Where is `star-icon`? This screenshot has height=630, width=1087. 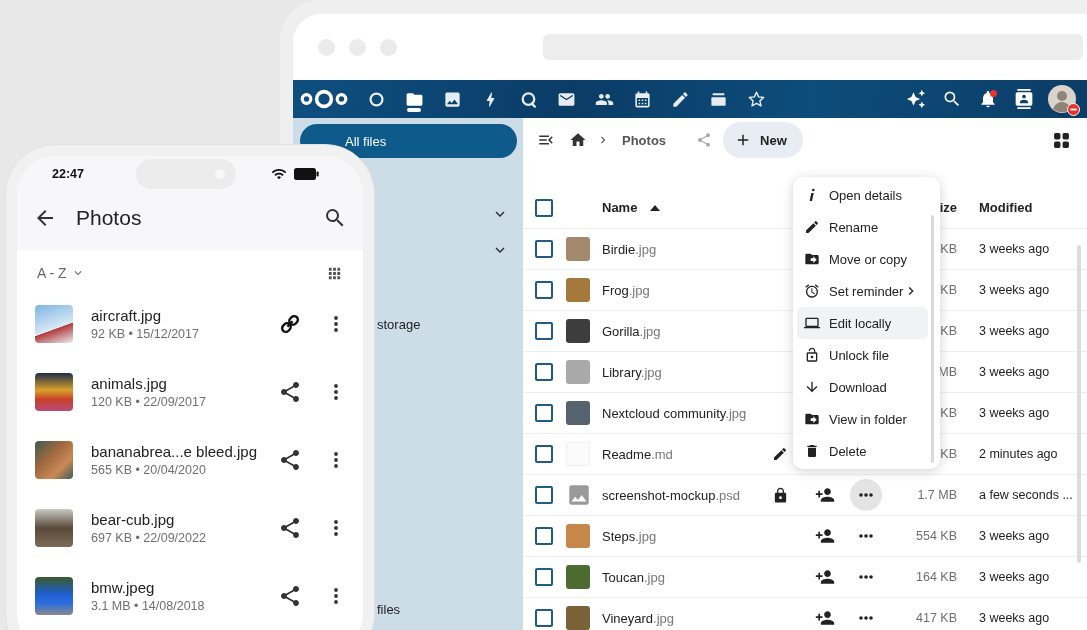 star-icon is located at coordinates (756, 99).